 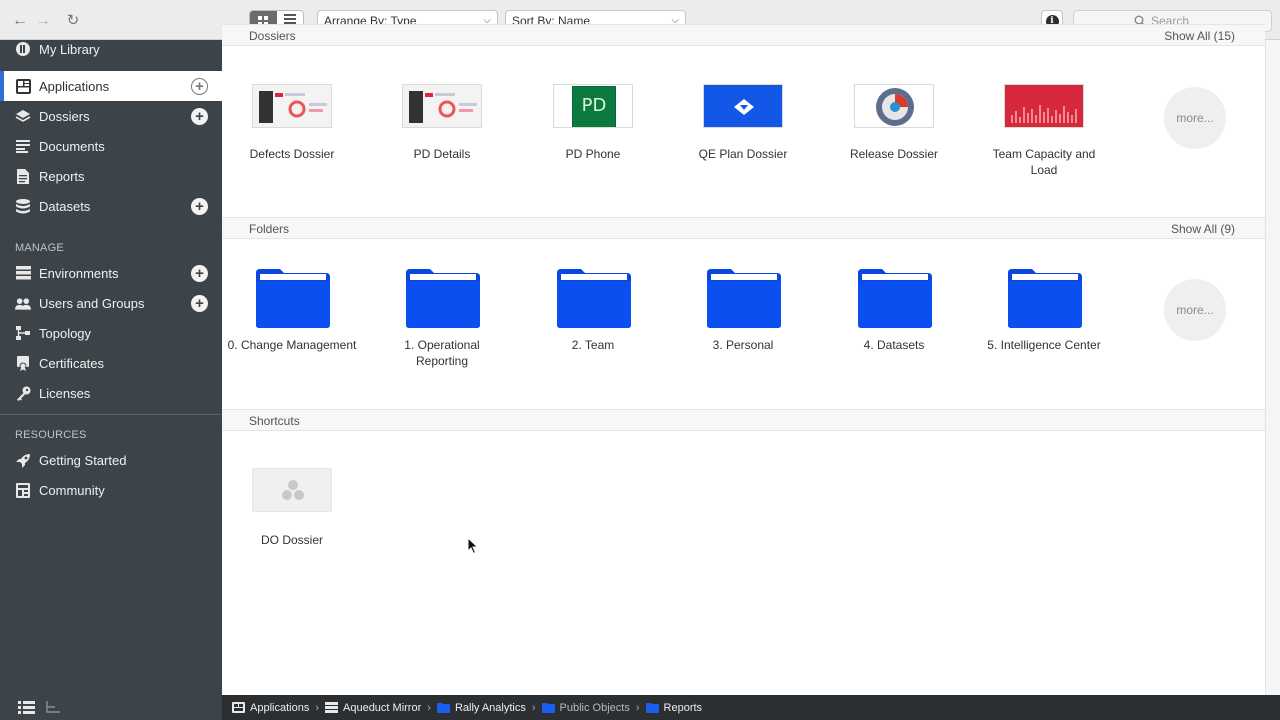 I want to click on breadcrumb-item: Applications, so click(x=270, y=708).